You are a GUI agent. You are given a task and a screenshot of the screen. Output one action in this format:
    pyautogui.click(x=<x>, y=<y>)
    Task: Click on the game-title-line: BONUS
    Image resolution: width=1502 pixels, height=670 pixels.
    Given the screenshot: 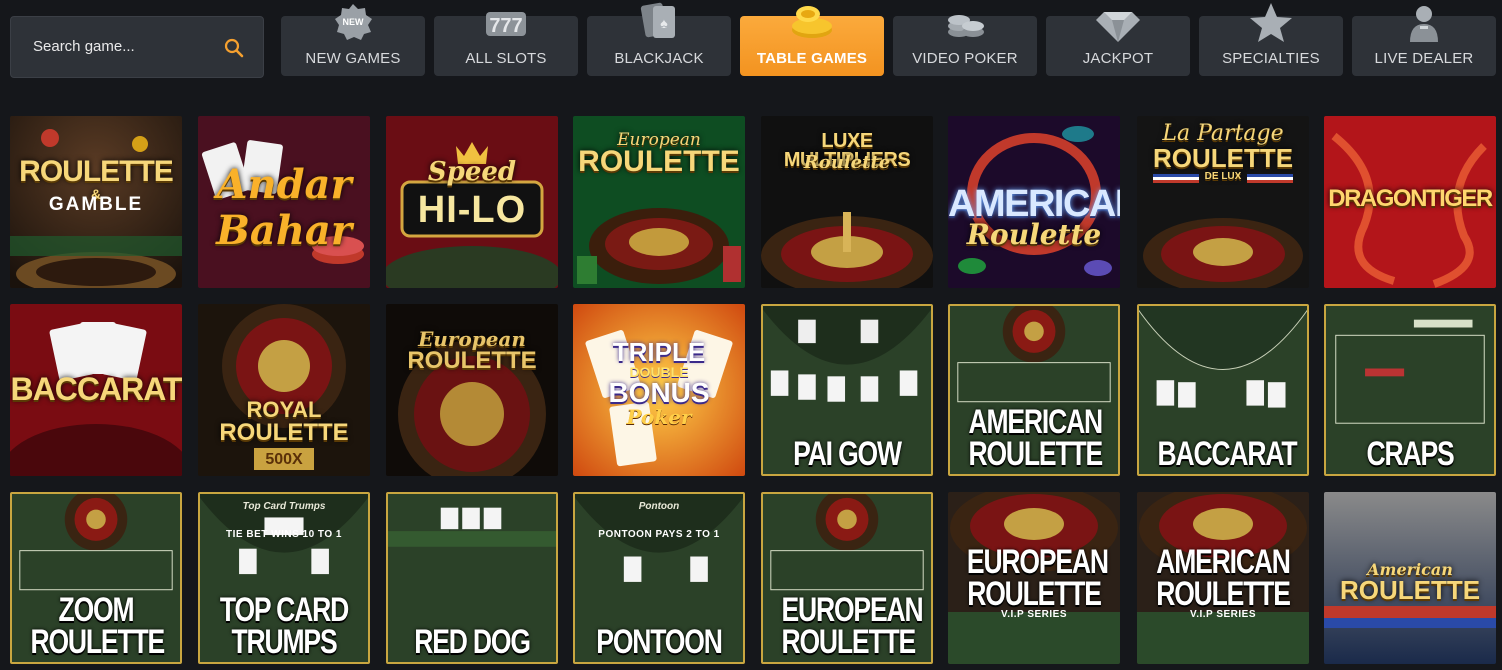 What is the action you would take?
    pyautogui.click(x=659, y=392)
    